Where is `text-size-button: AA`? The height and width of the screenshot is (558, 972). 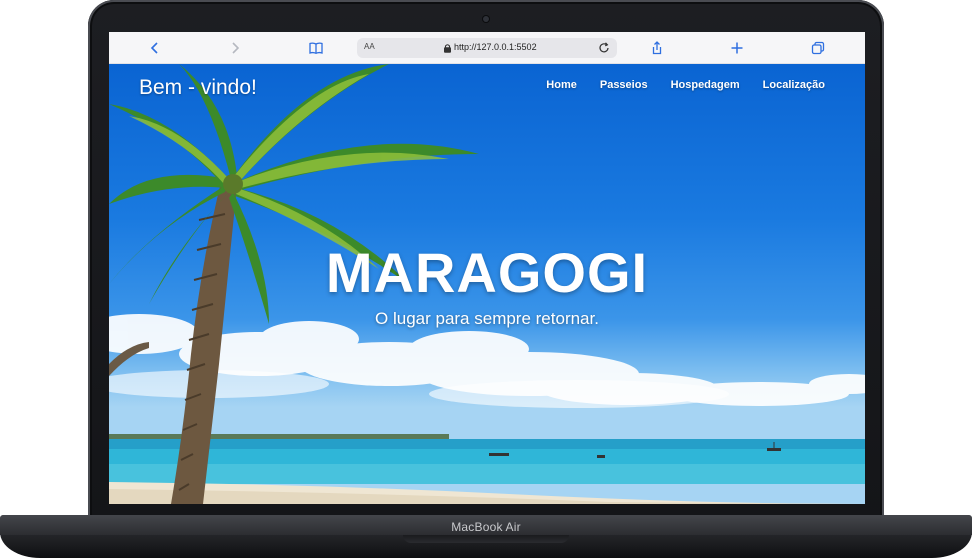
text-size-button: AA is located at coordinates (369, 46).